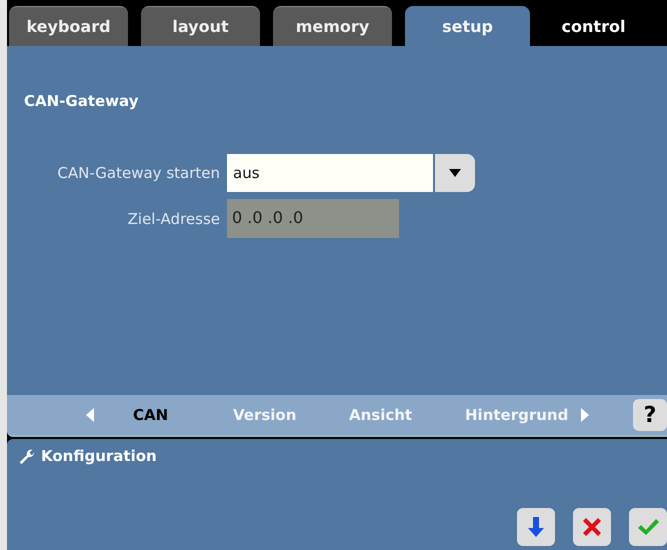  Describe the element at coordinates (593, 26) in the screenshot. I see `tab: control` at that location.